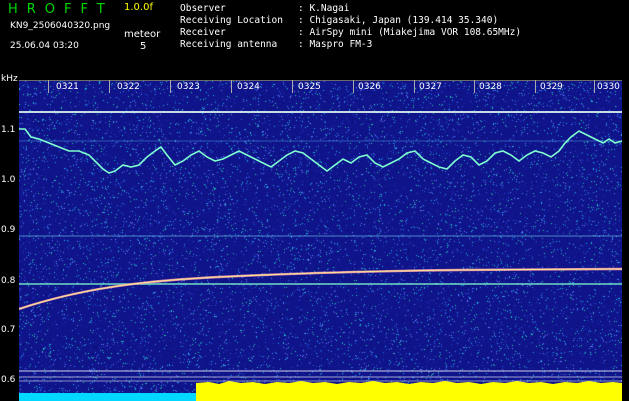 This screenshot has width=629, height=401. Describe the element at coordinates (410, 32) in the screenshot. I see `info-value-receiver: : AirSpy mini (Miakejima VOR 108.65MHz)` at that location.